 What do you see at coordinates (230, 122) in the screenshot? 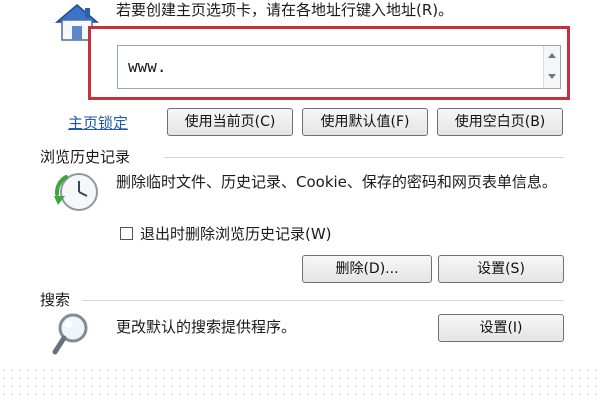
I see `use-current-page-button: 使用当前页(C)` at bounding box center [230, 122].